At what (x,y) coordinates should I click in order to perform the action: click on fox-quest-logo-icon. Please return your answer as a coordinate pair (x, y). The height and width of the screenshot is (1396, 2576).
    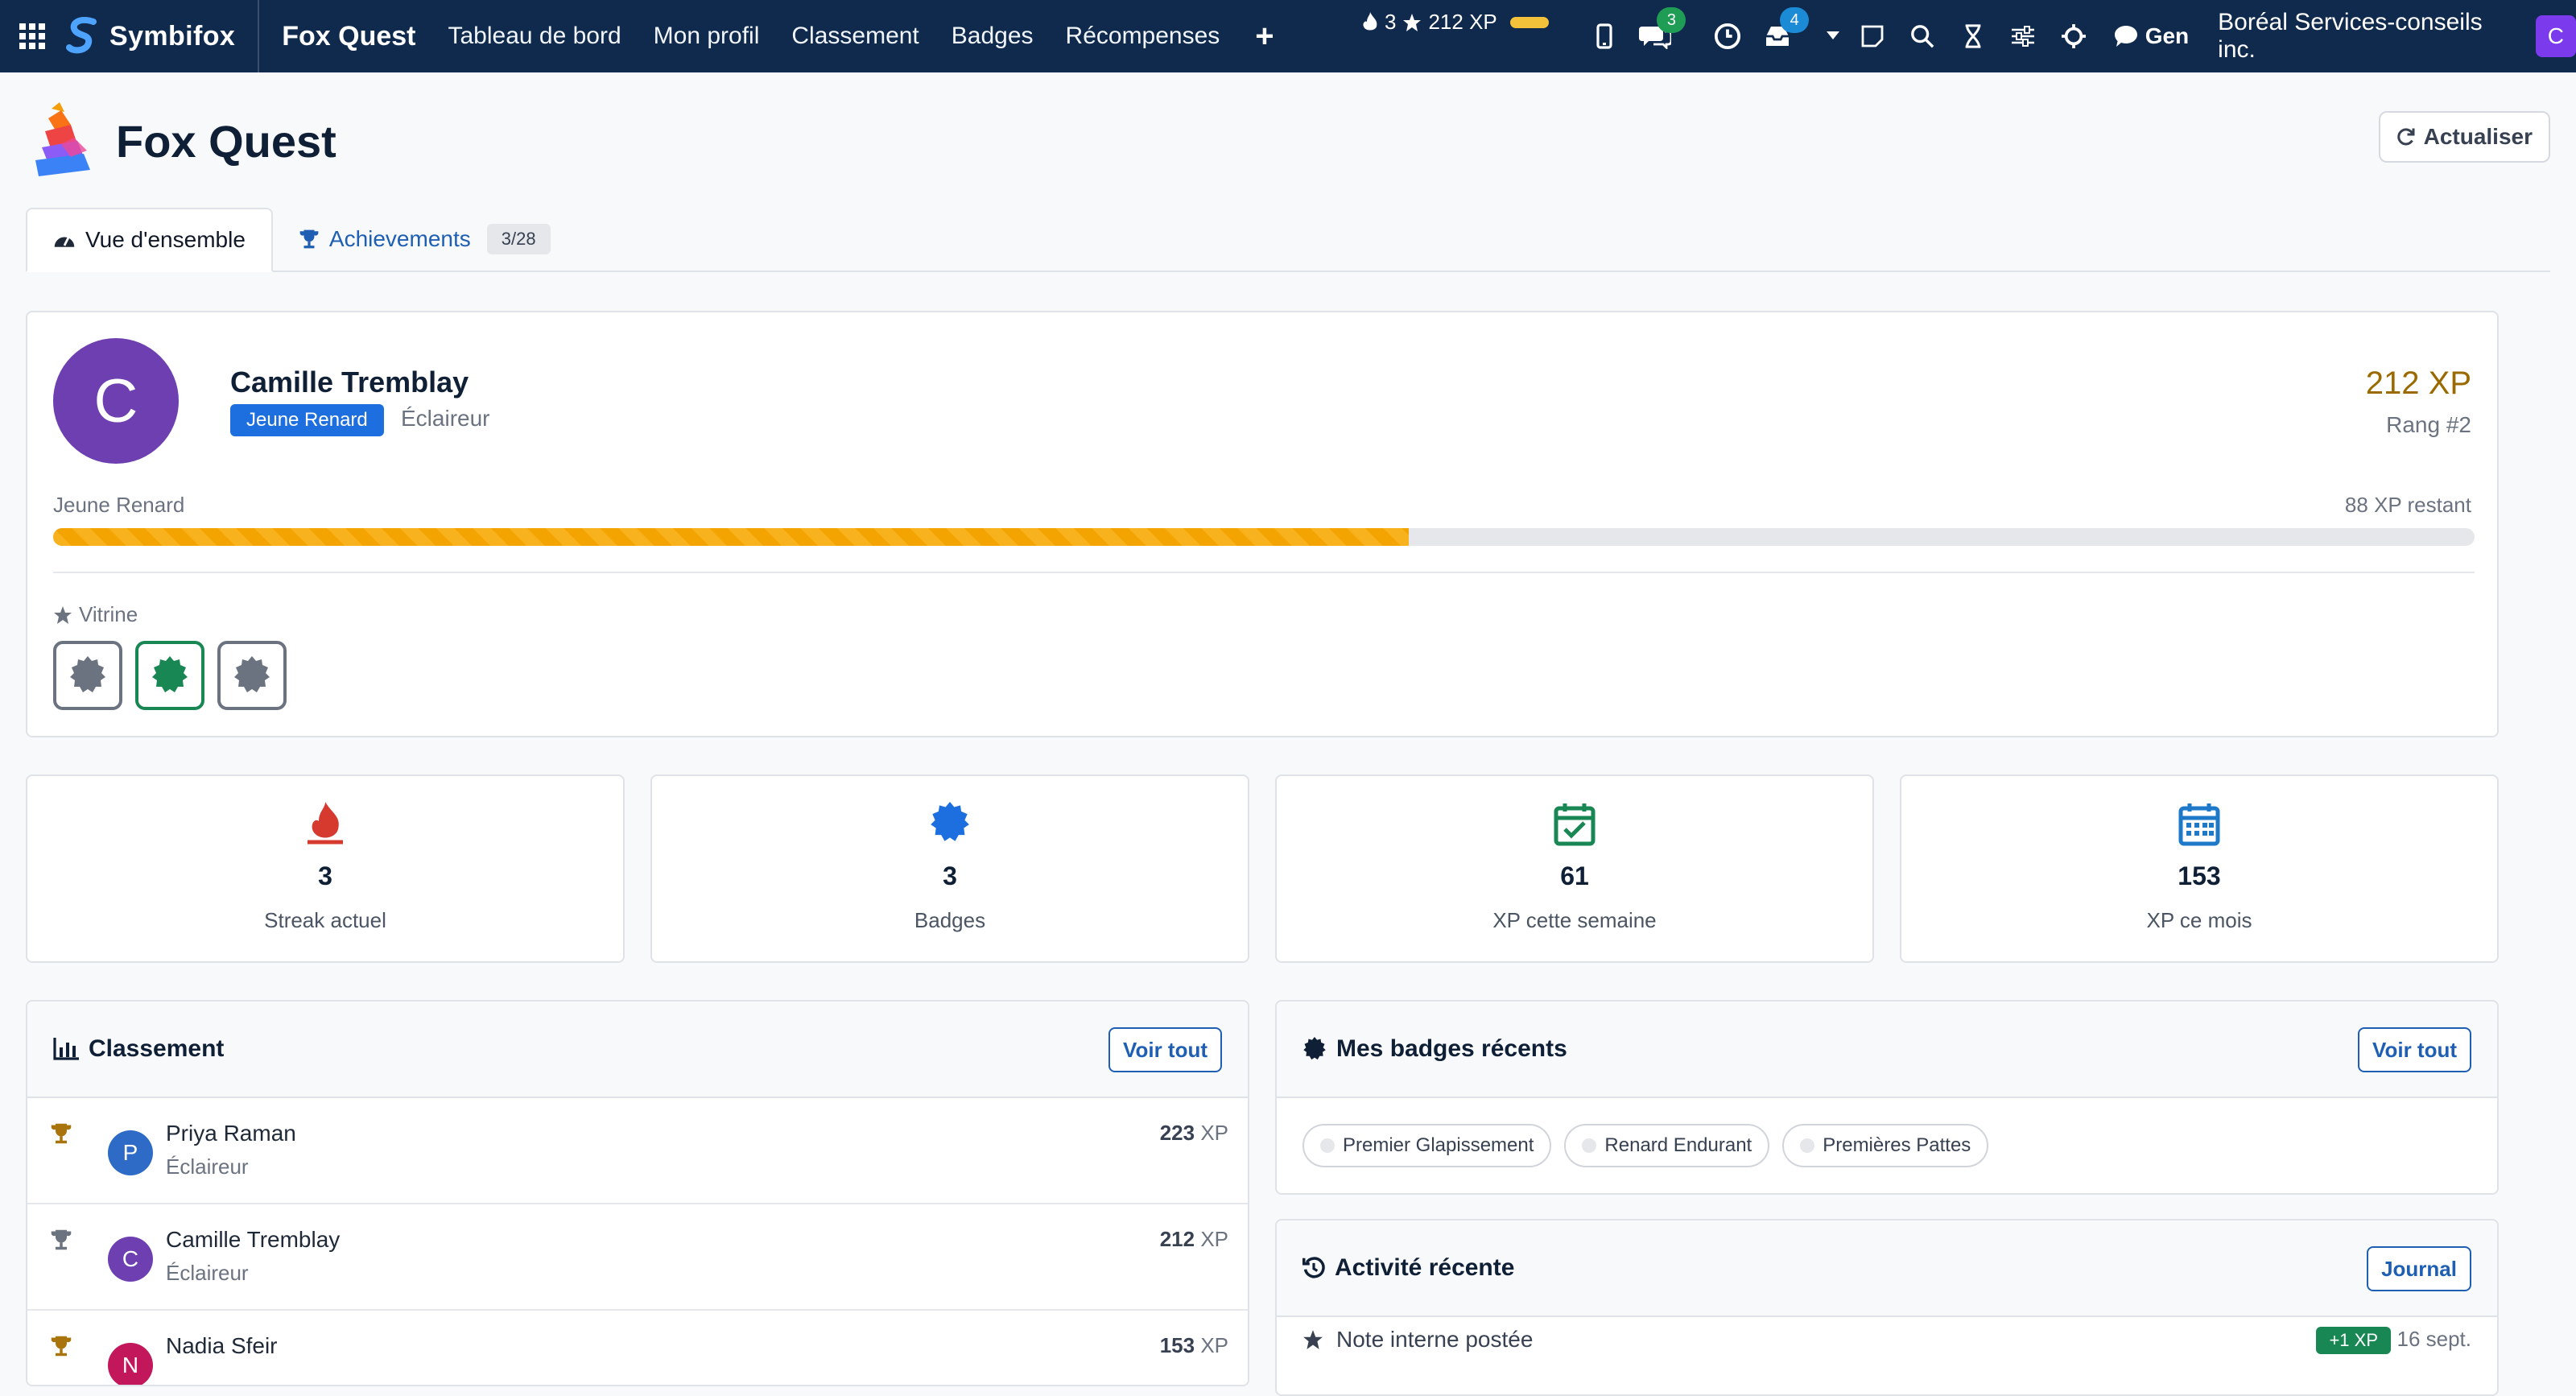
    Looking at the image, I should click on (62, 139).